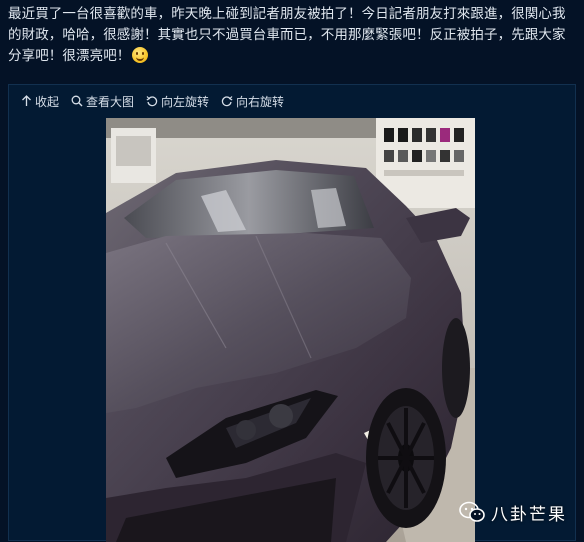 The image size is (584, 542). I want to click on collapse-button: 收起, so click(40, 101).